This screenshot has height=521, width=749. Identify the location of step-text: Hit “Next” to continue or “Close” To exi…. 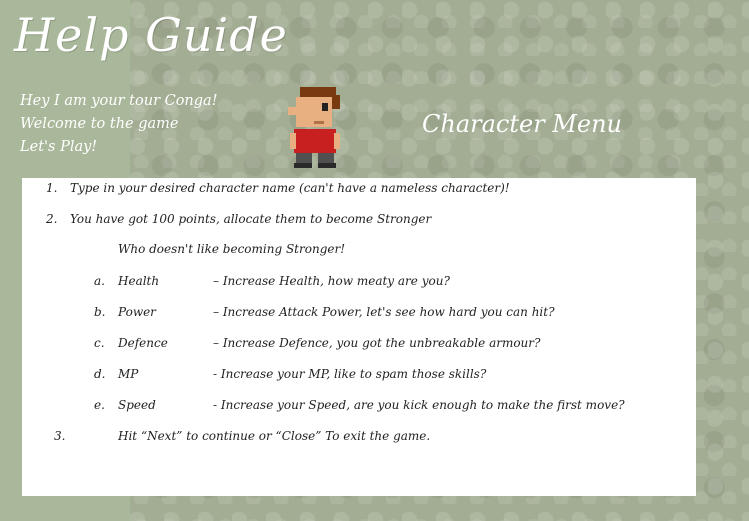
(274, 436).